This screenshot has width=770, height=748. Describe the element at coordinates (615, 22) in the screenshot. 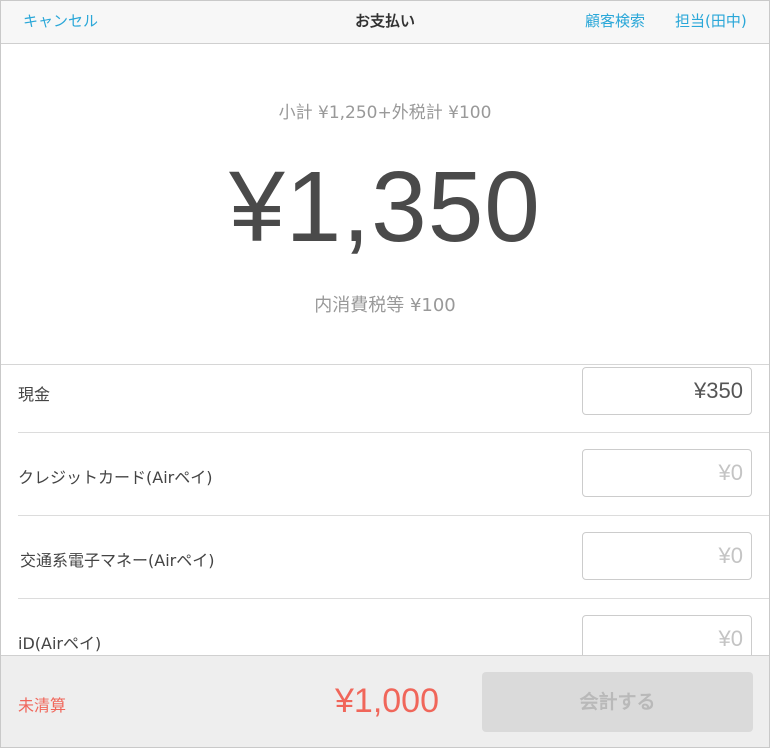

I see `customer-search-button: 顧客検索` at that location.